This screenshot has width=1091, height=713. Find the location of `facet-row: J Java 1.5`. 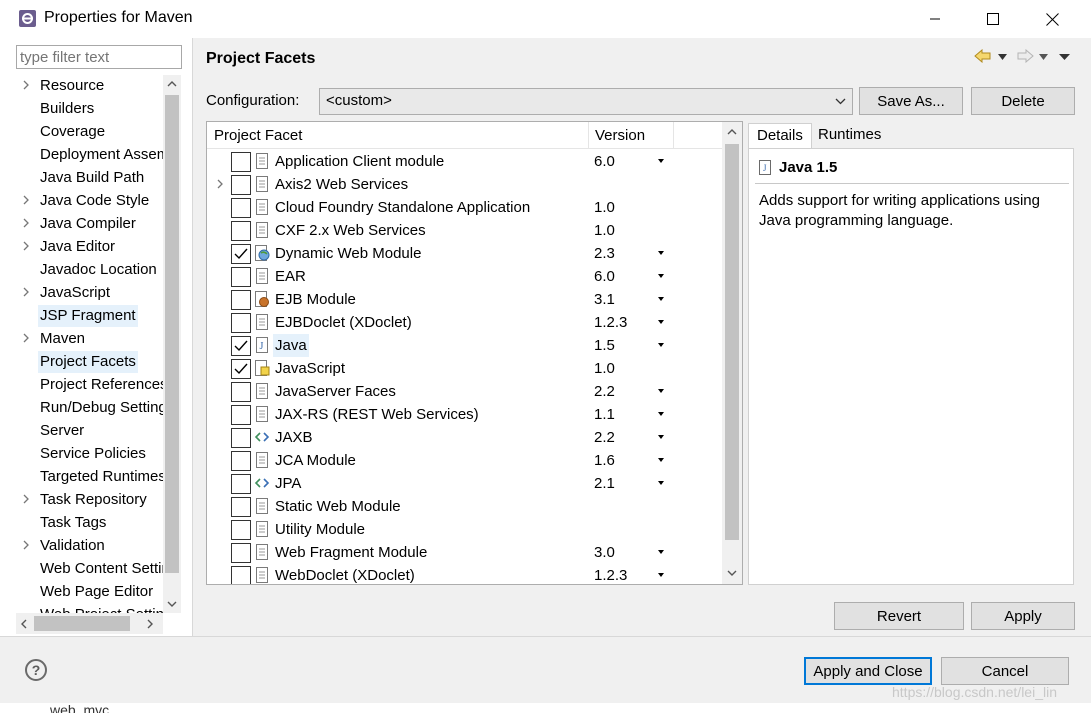

facet-row: J Java 1.5 is located at coordinates (466, 345).